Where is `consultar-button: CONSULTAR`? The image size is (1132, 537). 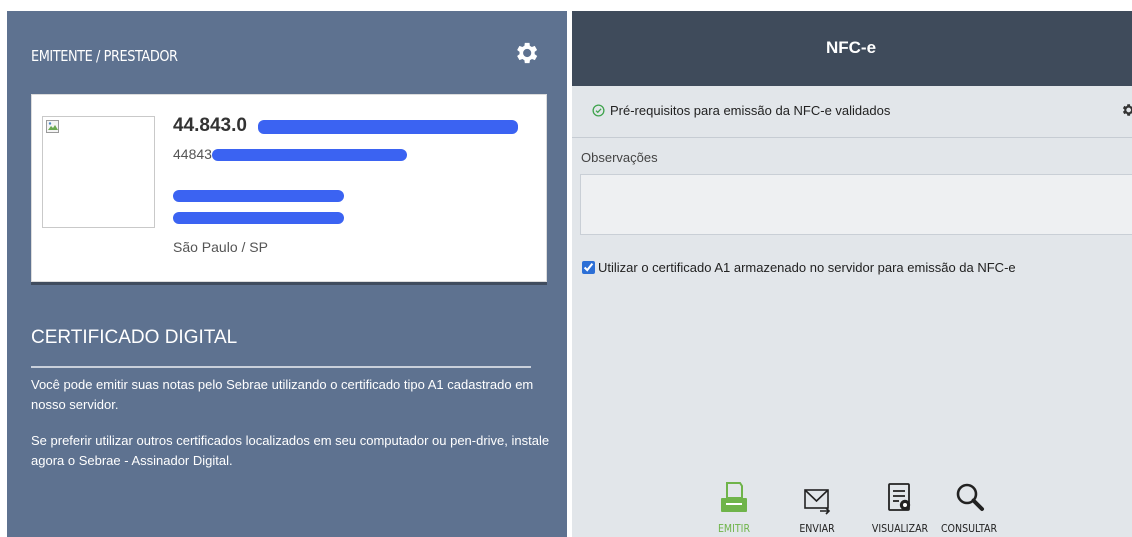
consultar-button: CONSULTAR is located at coordinates (969, 509).